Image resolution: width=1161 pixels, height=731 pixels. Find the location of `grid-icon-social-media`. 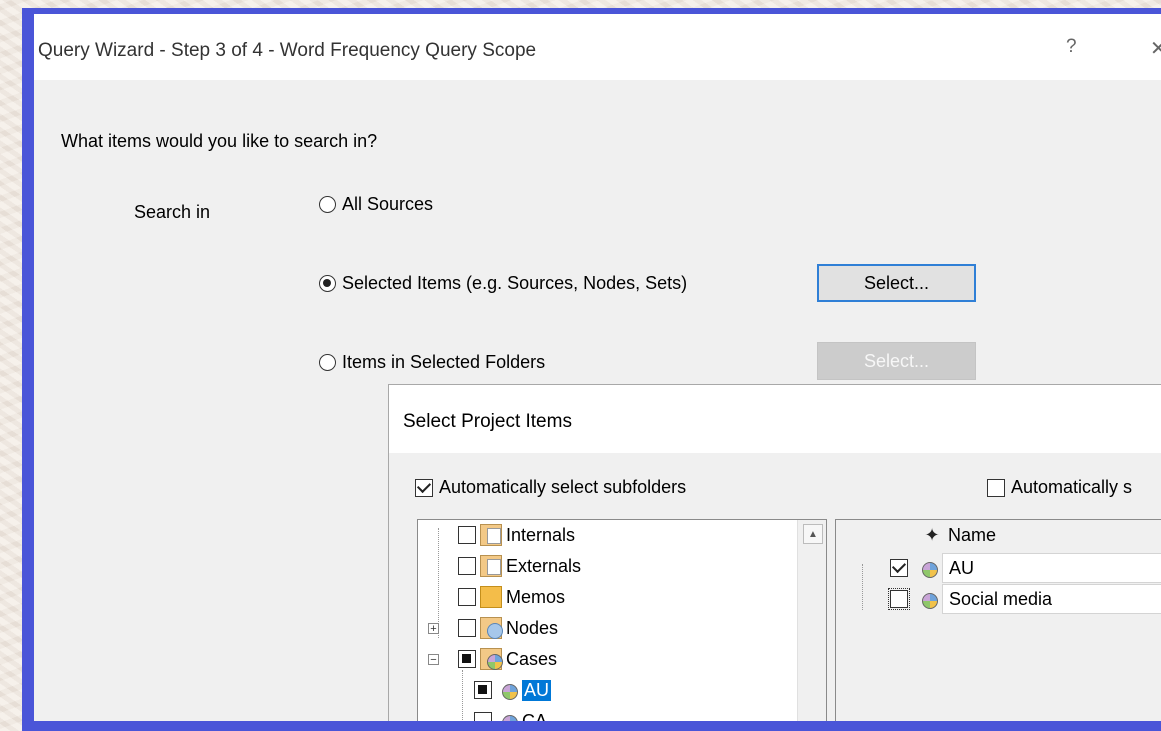

grid-icon-social-media is located at coordinates (929, 599).